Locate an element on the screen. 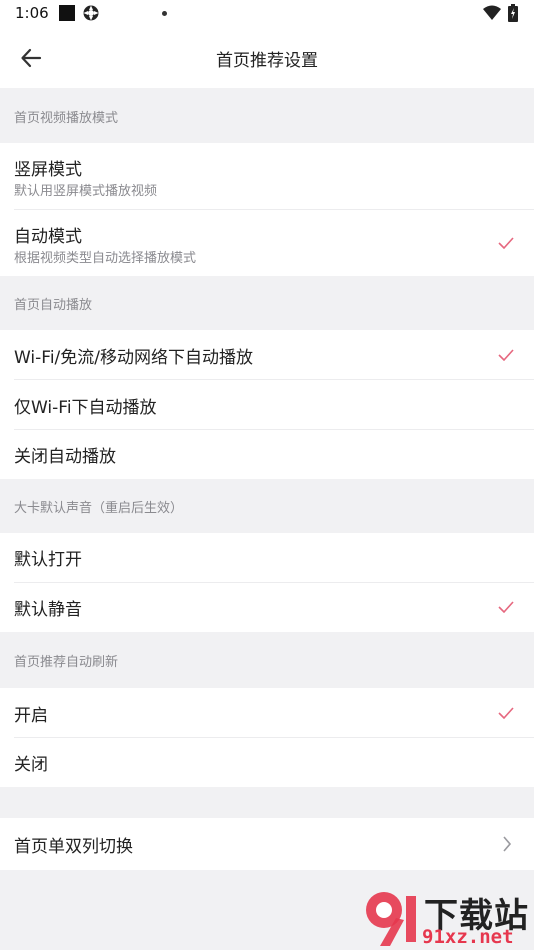  sync-icon is located at coordinates (91, 13).